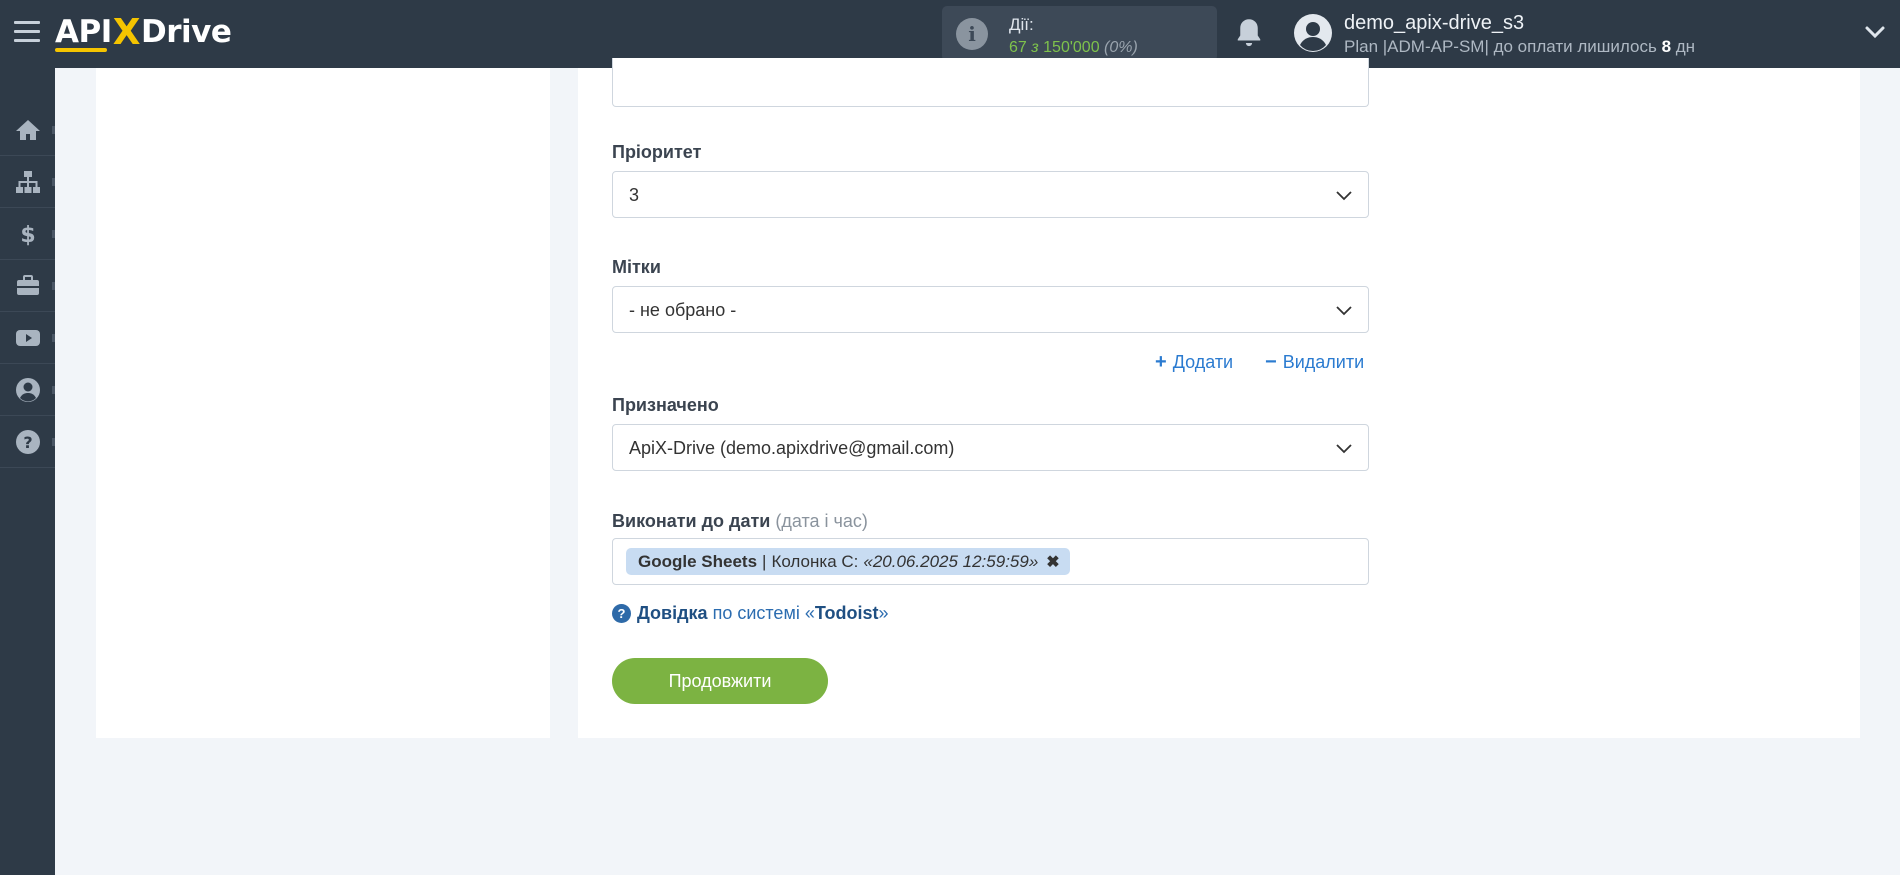  What do you see at coordinates (1434, 23) in the screenshot?
I see `user-name: demo_apix-drive_s3` at bounding box center [1434, 23].